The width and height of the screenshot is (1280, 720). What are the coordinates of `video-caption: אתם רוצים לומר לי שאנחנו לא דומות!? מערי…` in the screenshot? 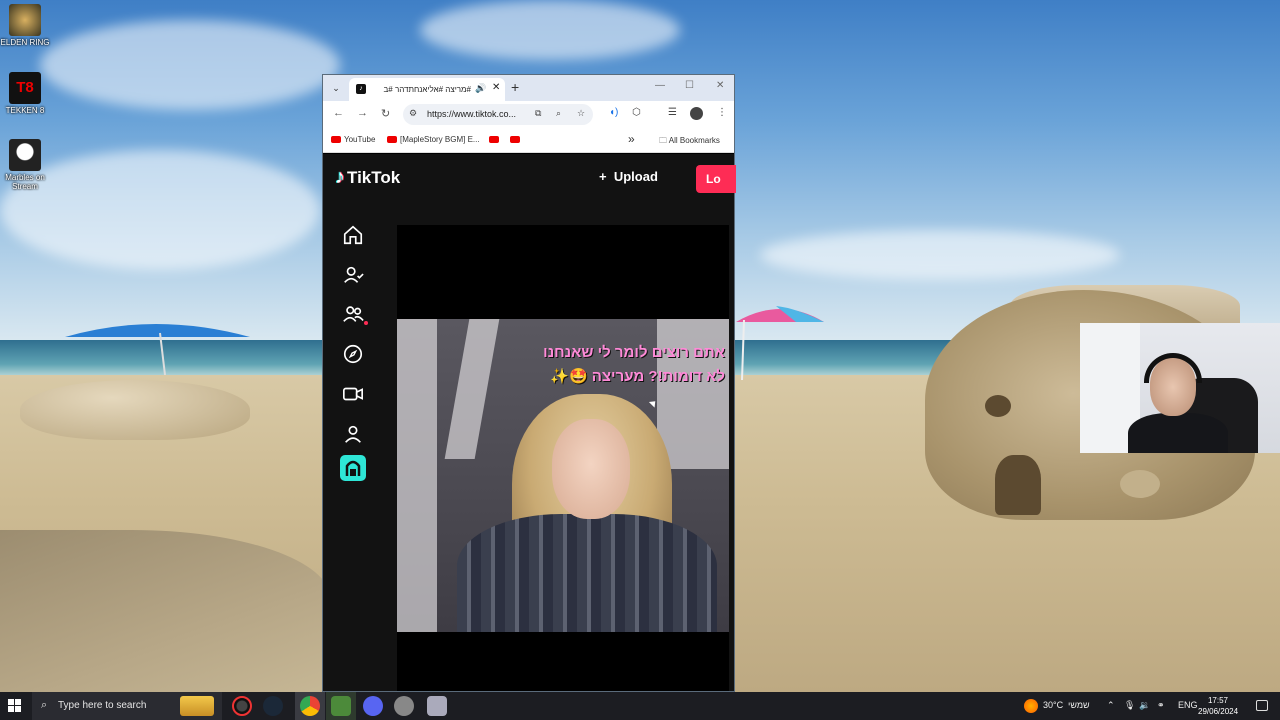 It's located at (570, 365).